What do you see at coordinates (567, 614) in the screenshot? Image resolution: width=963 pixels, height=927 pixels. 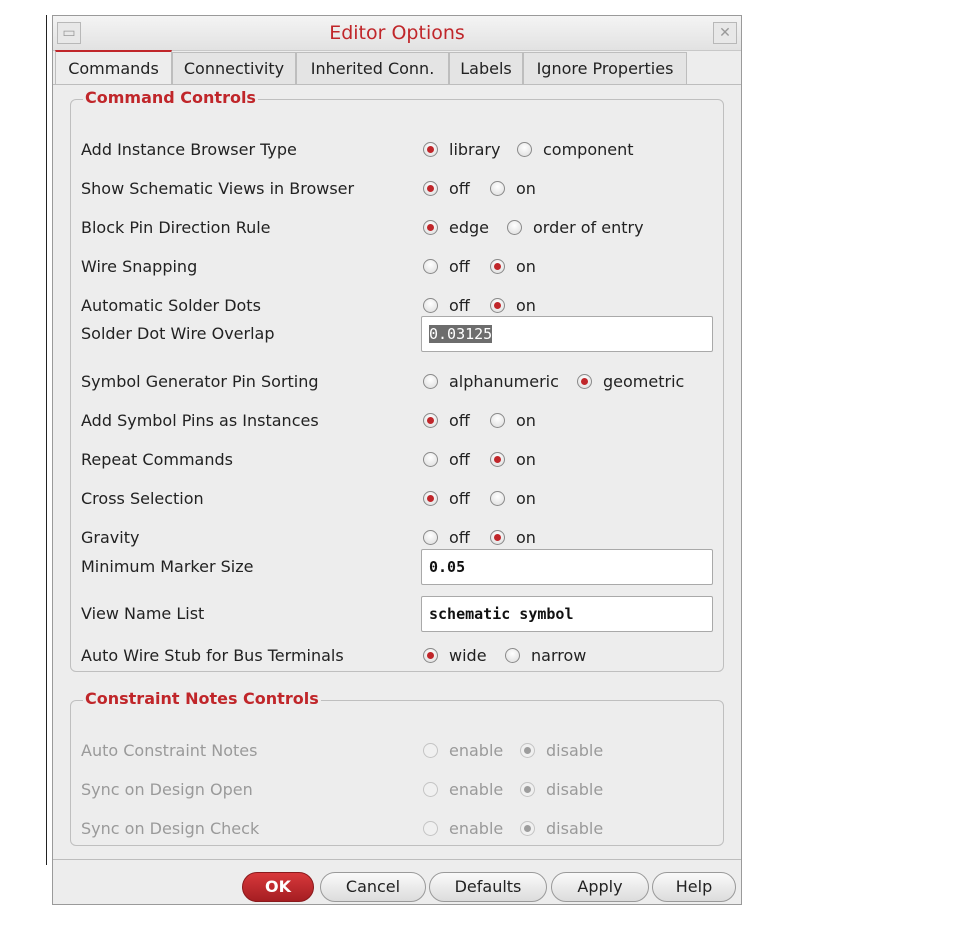 I see `view-name-list-input: schematic symbol` at bounding box center [567, 614].